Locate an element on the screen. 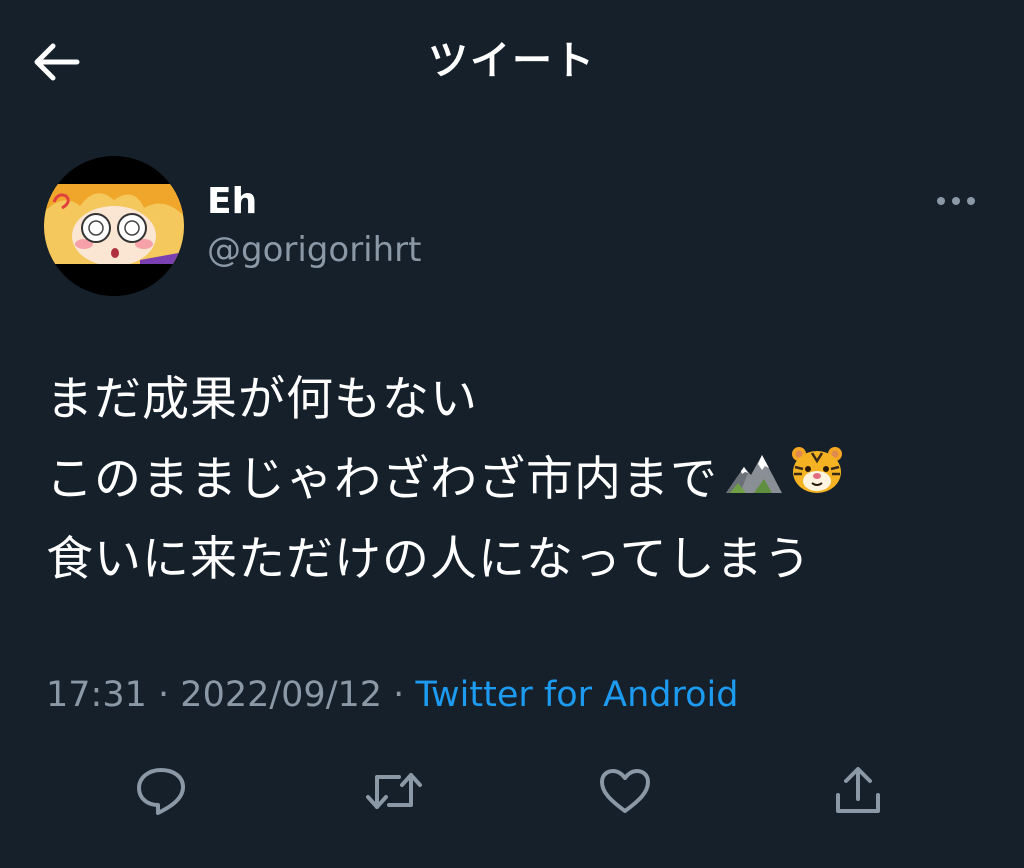  share-button is located at coordinates (858, 791).